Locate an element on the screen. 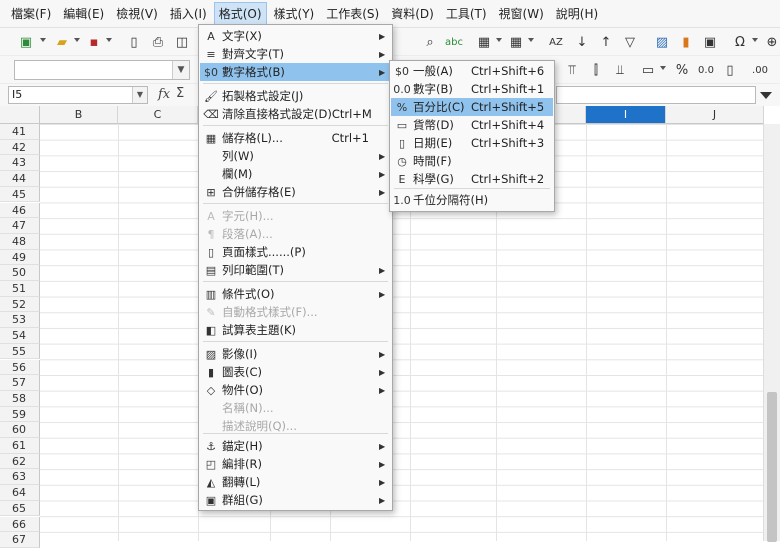  spellcheck-icon: abc is located at coordinates (454, 42).